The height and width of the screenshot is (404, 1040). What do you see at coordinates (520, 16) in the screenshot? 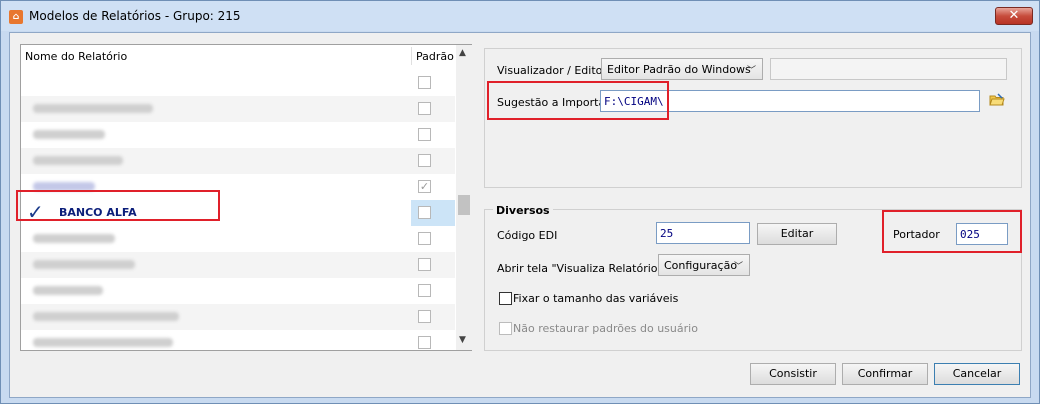
I see `title-bar: ⌂ Modelos de Relatórios - Grupo: 215 ✕` at bounding box center [520, 16].